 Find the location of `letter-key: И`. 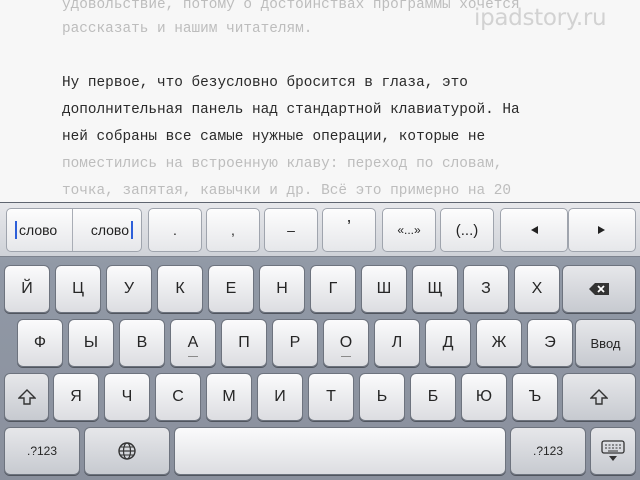

letter-key: И is located at coordinates (280, 397).